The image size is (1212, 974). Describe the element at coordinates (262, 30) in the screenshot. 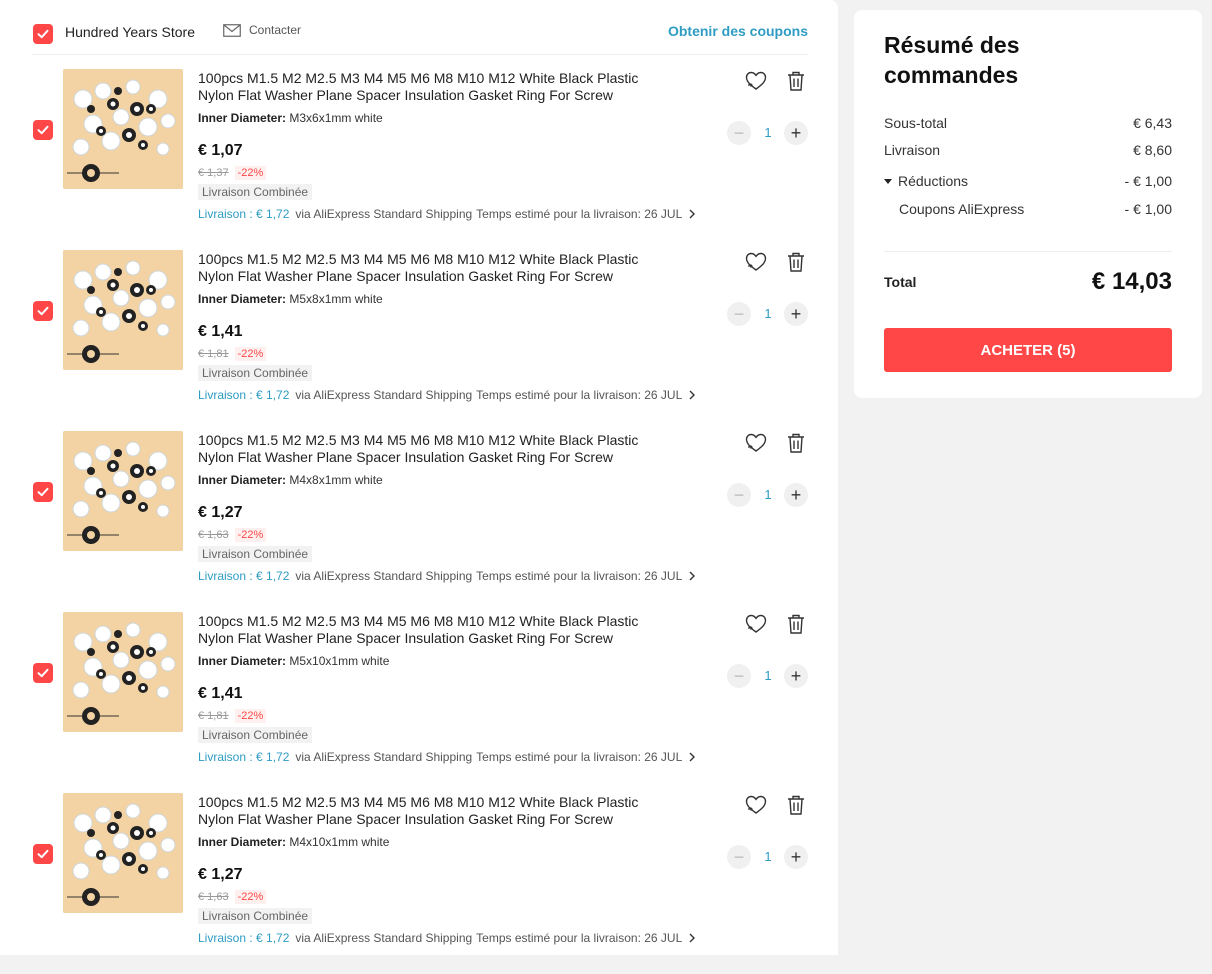

I see `contact-seller-link: Contacter` at that location.